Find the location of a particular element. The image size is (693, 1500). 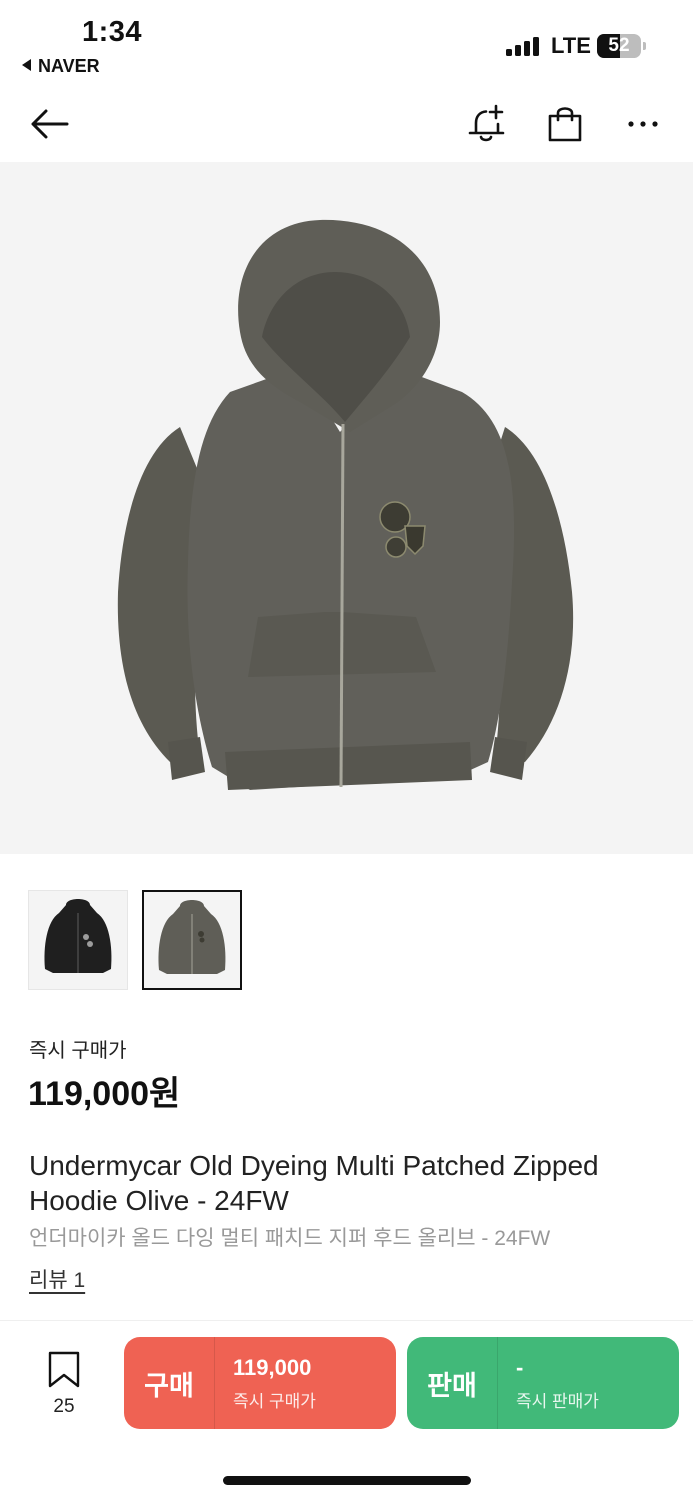

status-time: 1:34 is located at coordinates (112, 32).